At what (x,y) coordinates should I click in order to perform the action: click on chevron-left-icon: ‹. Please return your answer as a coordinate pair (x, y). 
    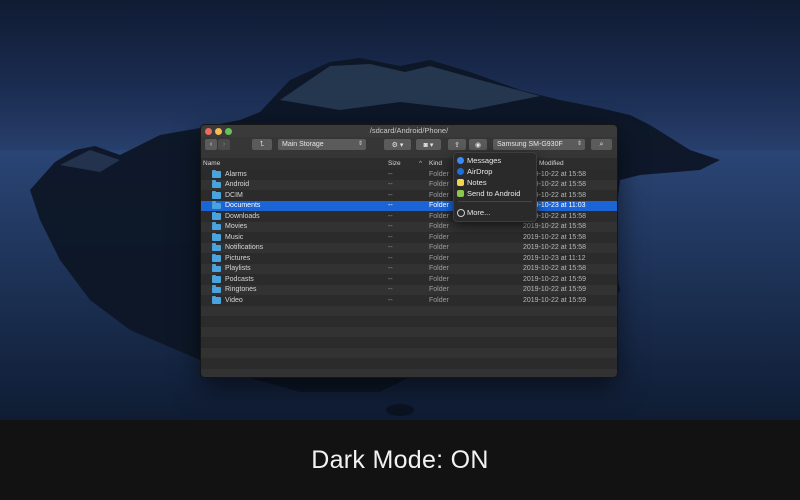
    Looking at the image, I should click on (211, 144).